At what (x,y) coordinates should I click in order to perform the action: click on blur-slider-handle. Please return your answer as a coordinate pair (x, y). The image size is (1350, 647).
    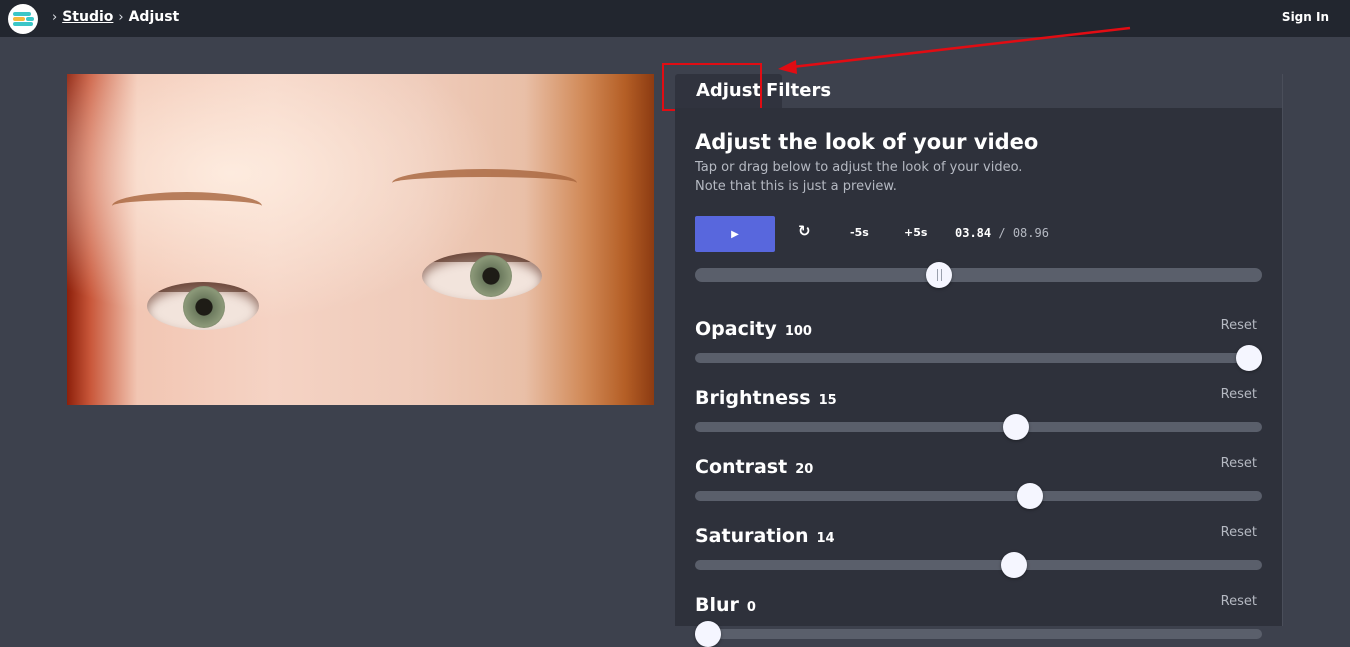
    Looking at the image, I should click on (708, 634).